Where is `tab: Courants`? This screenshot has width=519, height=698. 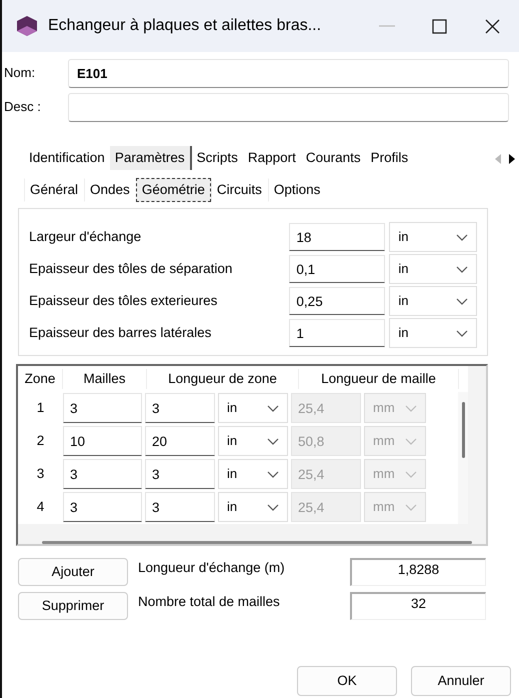 tab: Courants is located at coordinates (333, 158).